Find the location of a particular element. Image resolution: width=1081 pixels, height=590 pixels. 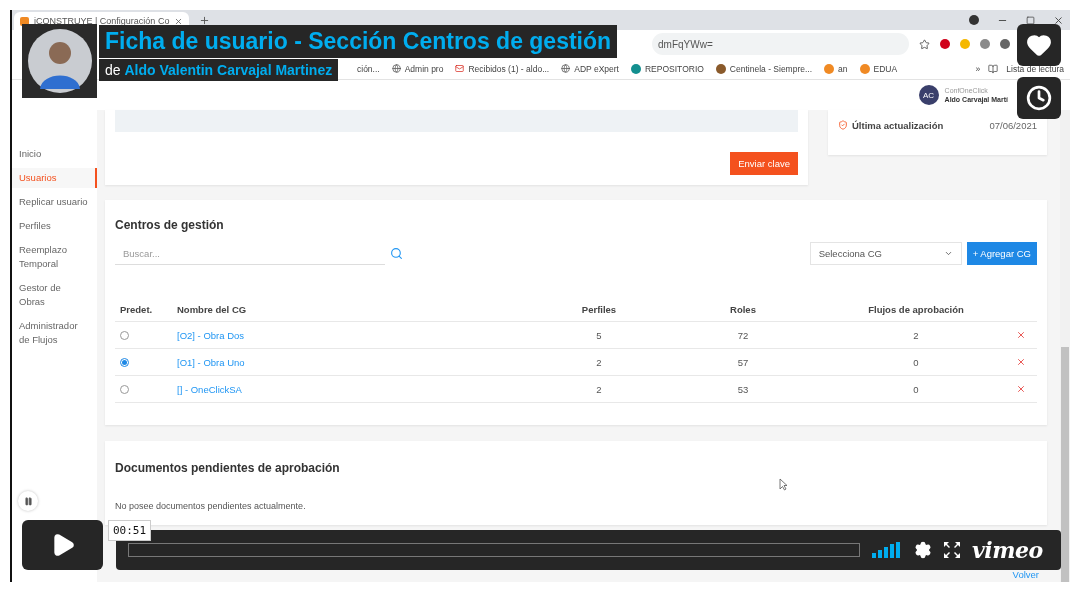

restore-icon is located at coordinates (1030, 20).